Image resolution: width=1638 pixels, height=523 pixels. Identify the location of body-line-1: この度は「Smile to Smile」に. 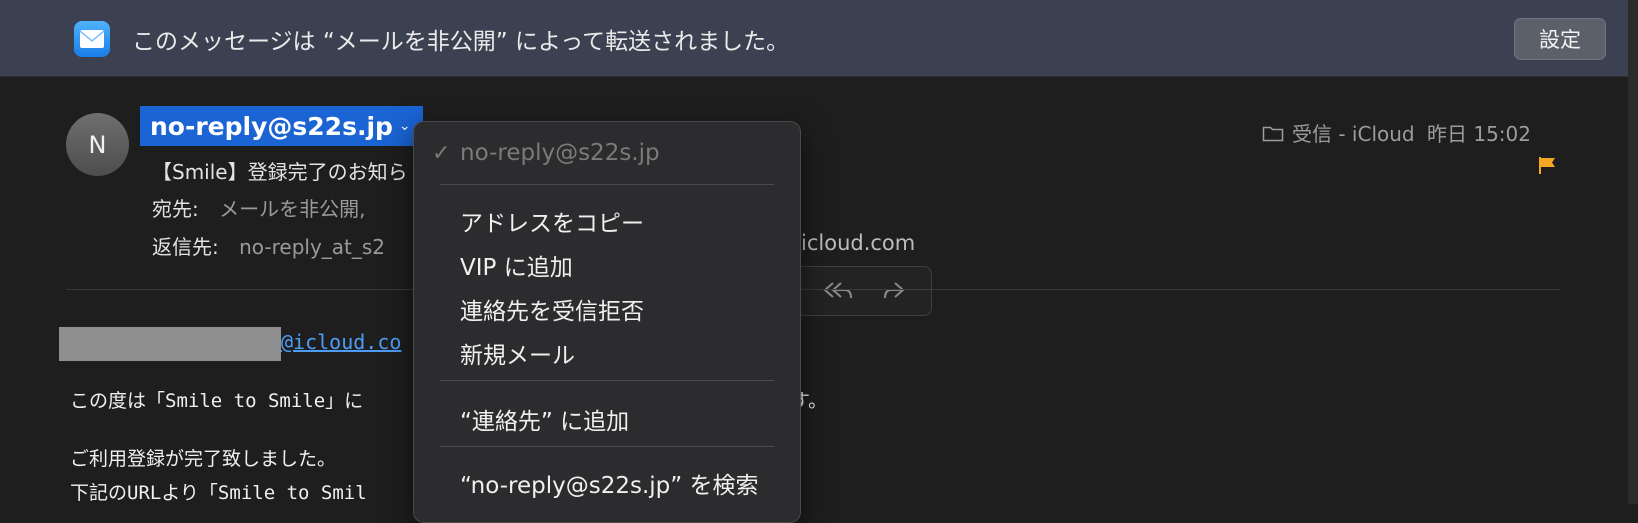
(217, 401).